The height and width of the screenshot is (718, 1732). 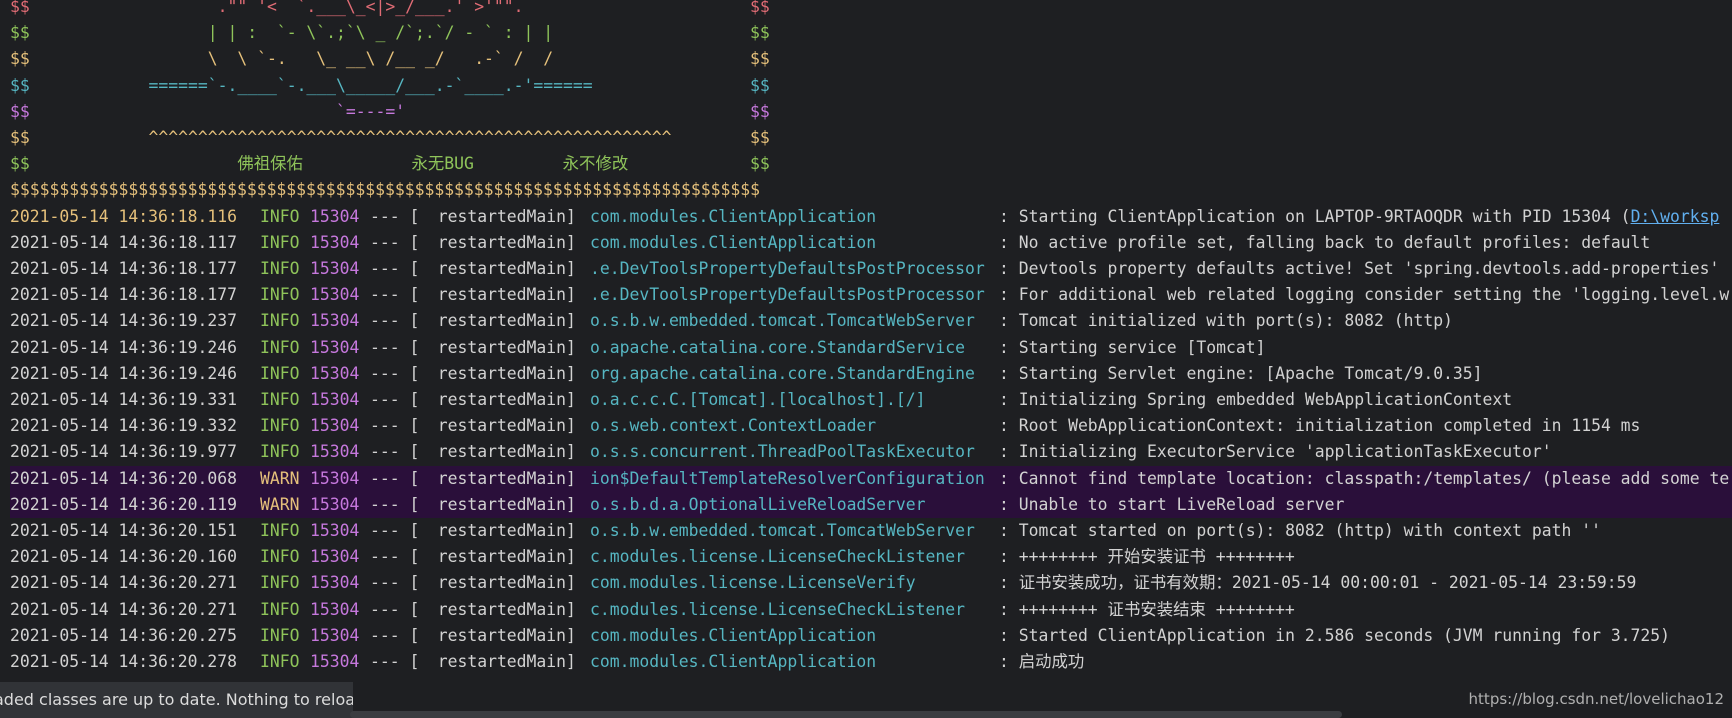 I want to click on log-timestamp: 2021-05-14 14:36:20.068, so click(x=123, y=478).